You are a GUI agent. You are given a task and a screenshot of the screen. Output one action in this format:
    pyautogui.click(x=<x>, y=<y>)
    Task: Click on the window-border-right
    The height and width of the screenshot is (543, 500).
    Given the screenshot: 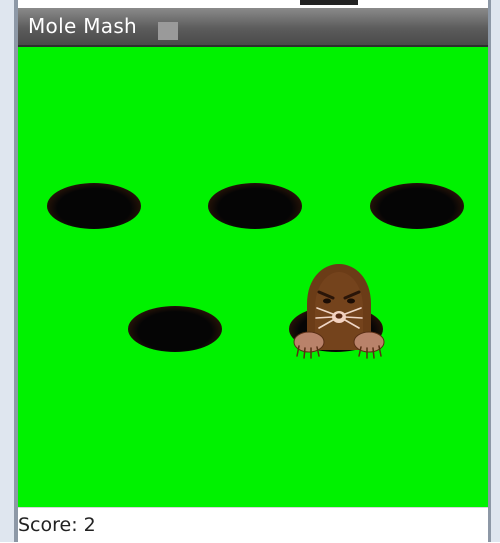 What is the action you would take?
    pyautogui.click(x=489, y=271)
    